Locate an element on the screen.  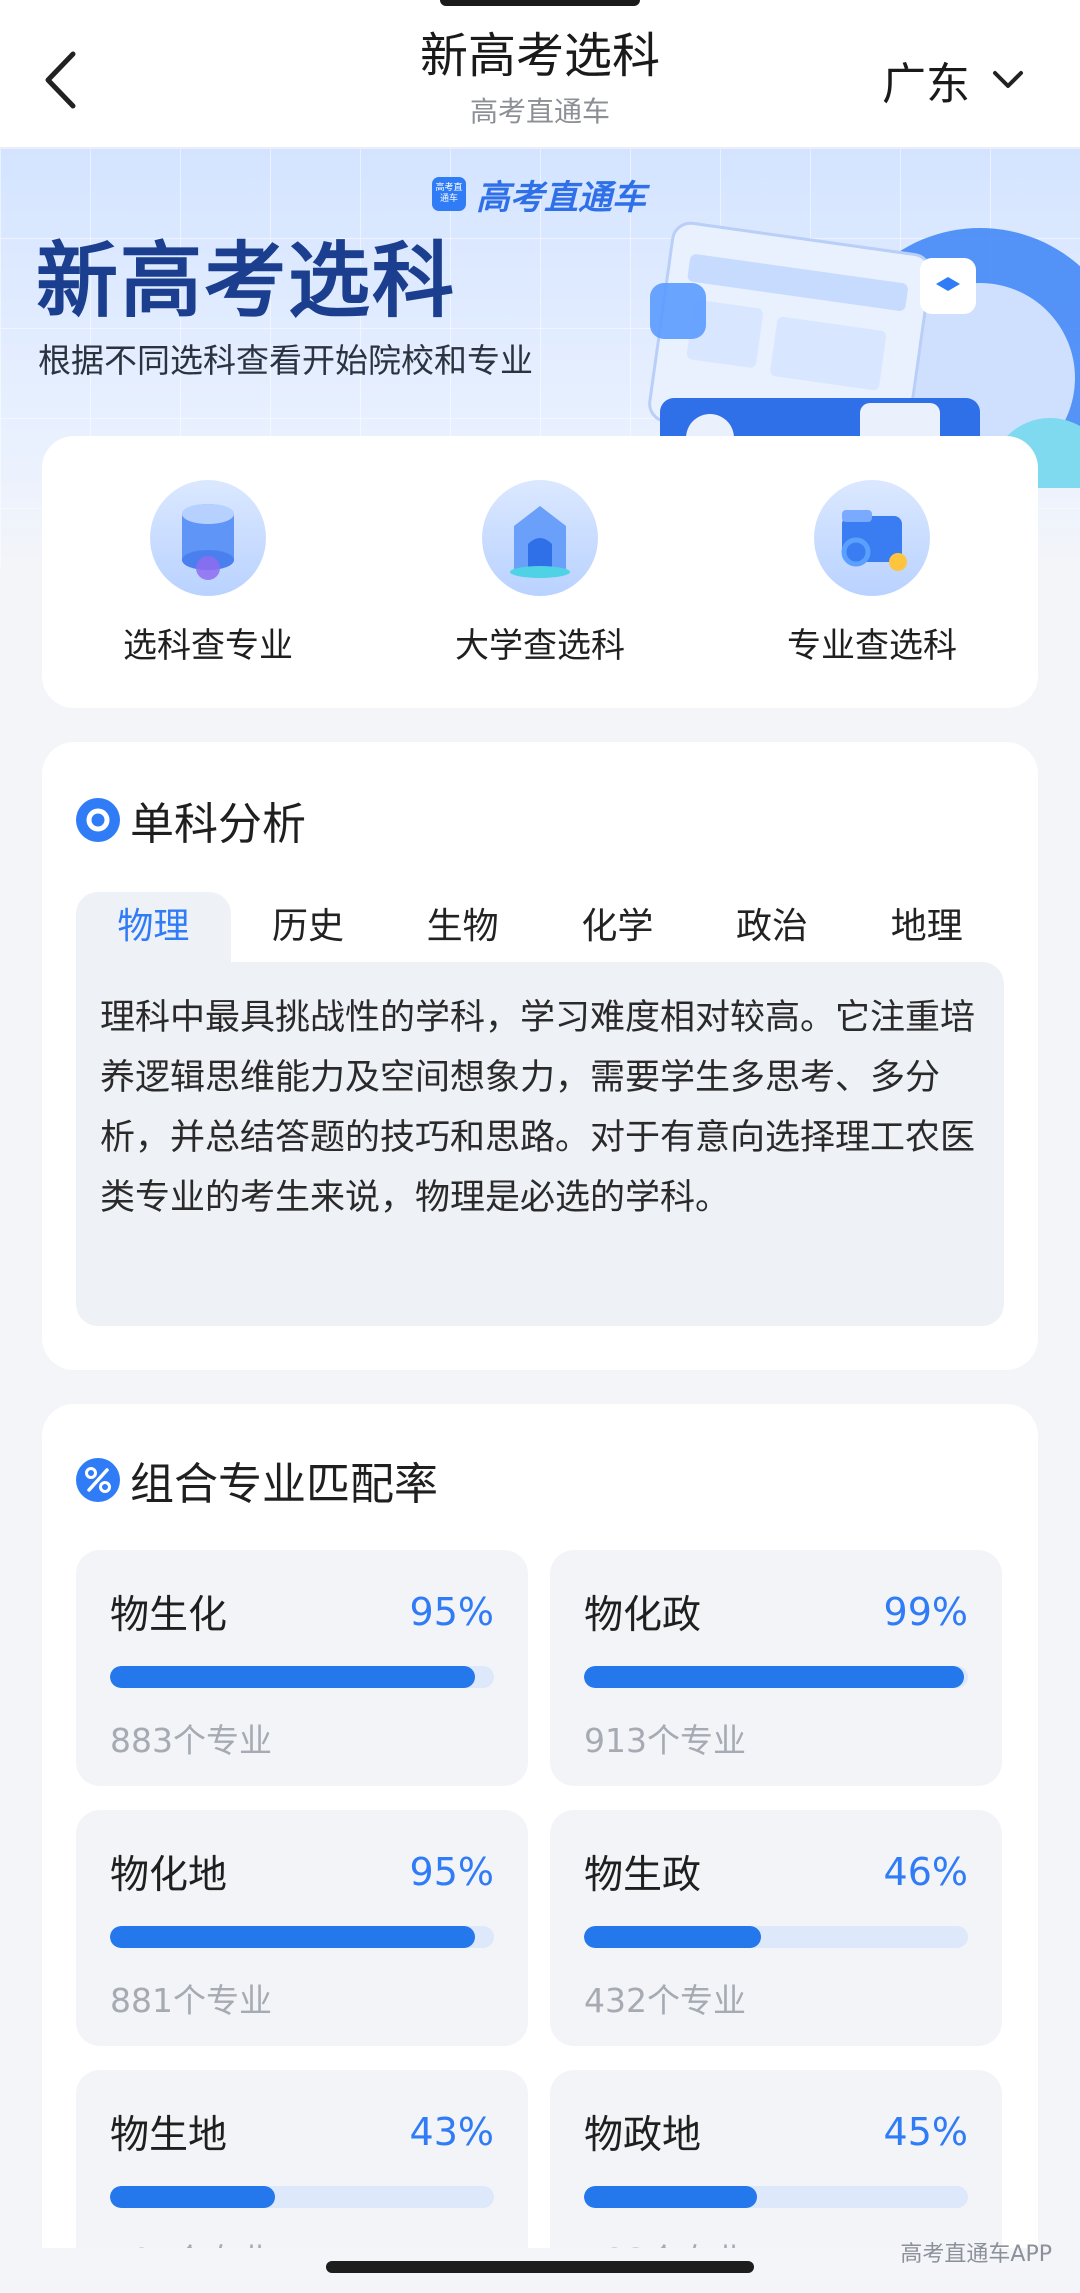
hero-subtitle: 根据不同选科查看开始院校和专业 is located at coordinates (285, 360).